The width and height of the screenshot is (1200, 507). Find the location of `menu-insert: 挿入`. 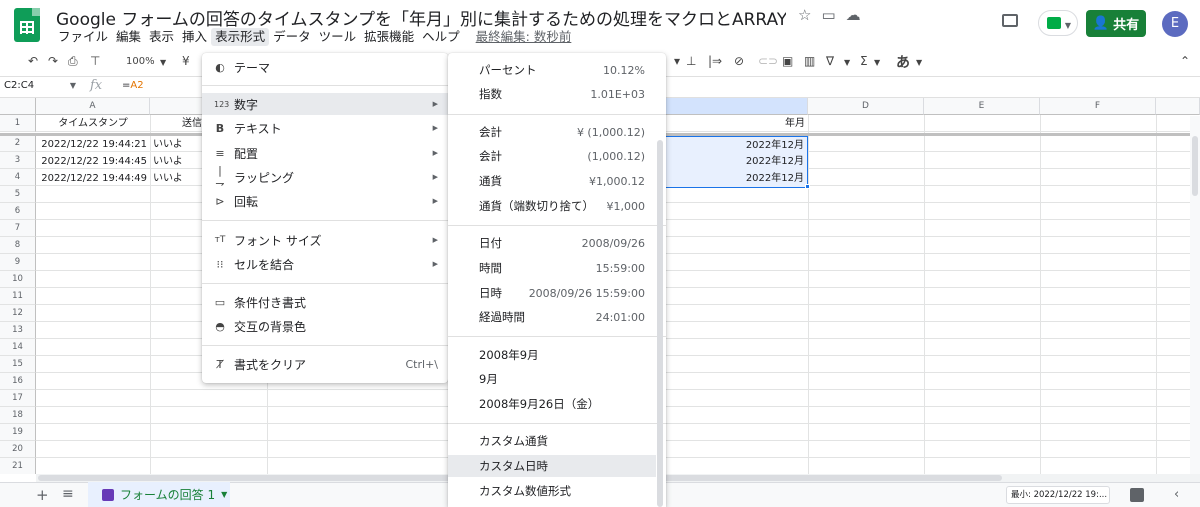

menu-insert: 挿入 is located at coordinates (194, 37).